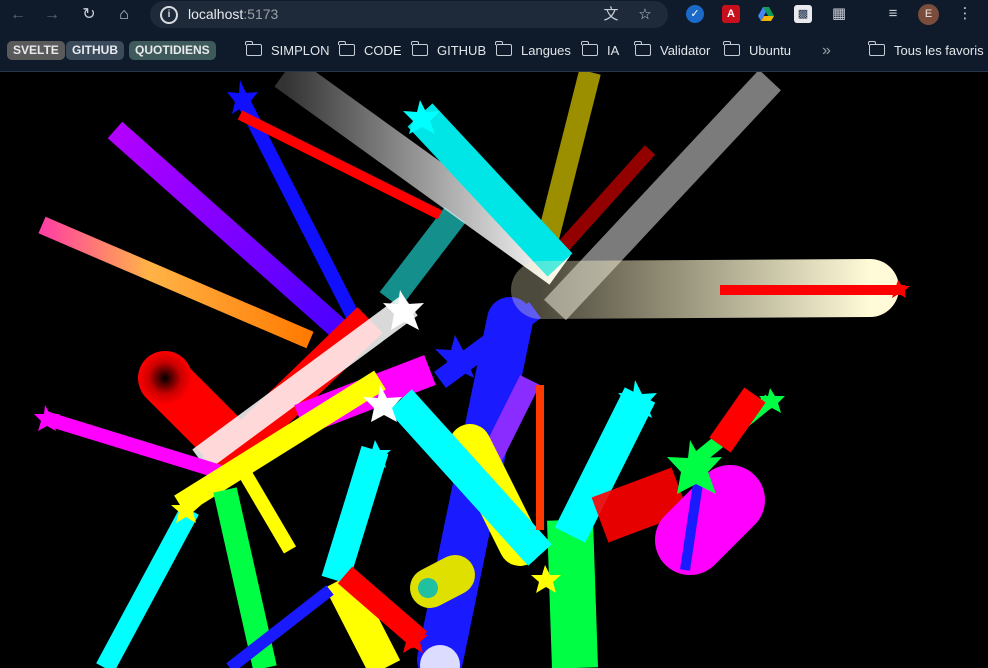 Image resolution: width=988 pixels, height=668 pixels. I want to click on extension-drive-icon, so click(766, 14).